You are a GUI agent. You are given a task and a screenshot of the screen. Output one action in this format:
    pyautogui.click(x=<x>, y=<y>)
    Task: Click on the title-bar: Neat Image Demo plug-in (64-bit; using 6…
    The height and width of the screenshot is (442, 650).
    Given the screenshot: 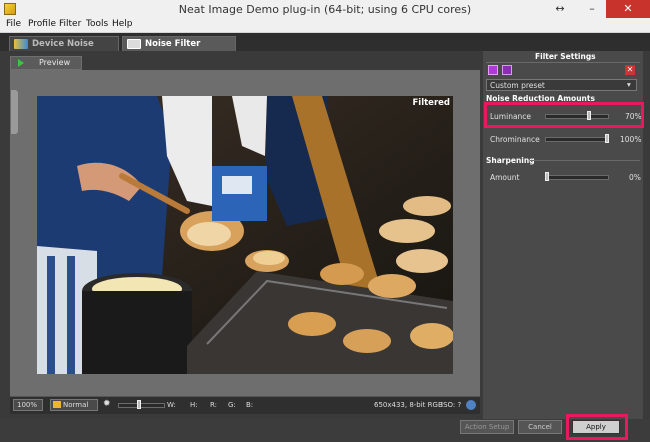 What is the action you would take?
    pyautogui.click(x=325, y=9)
    